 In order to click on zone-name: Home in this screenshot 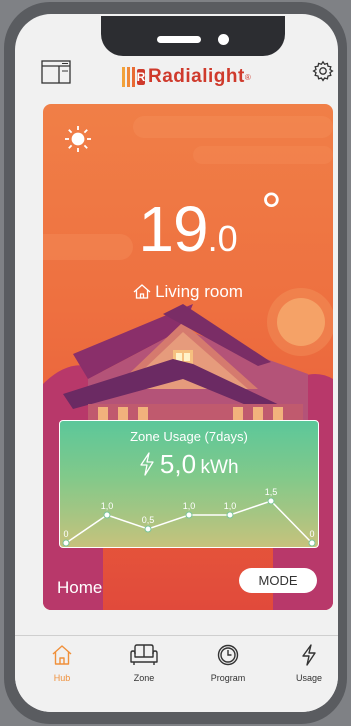, I will do `click(80, 587)`.